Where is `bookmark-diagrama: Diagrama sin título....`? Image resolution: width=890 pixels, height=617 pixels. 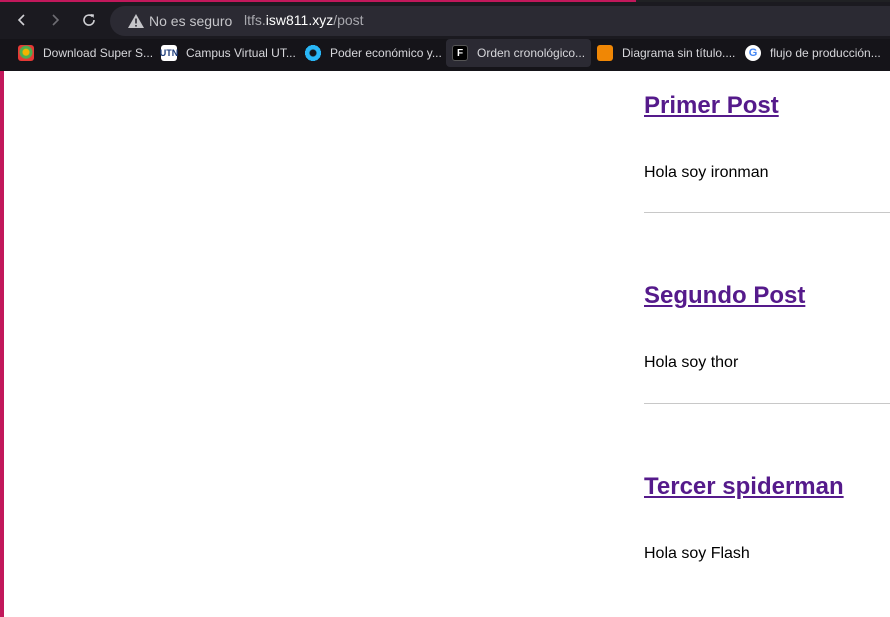
bookmark-diagrama: Diagrama sin título.... is located at coordinates (666, 53).